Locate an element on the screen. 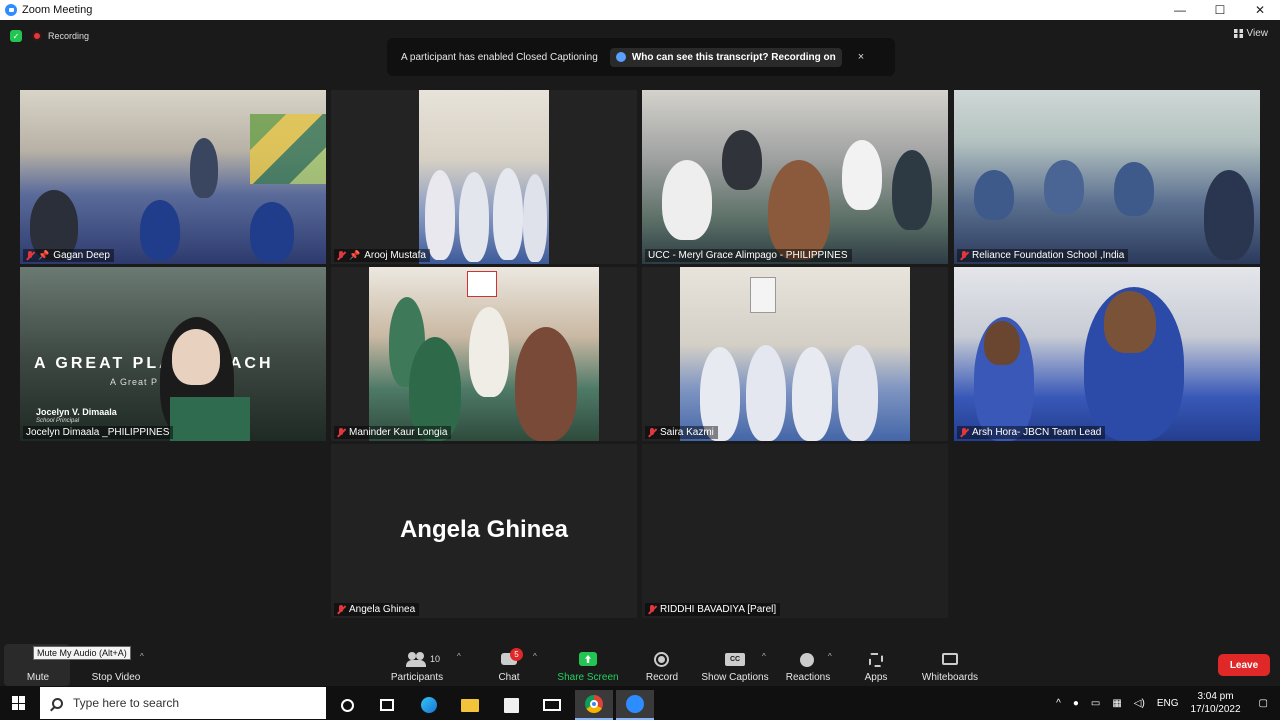  clock-time: 3:04 pm is located at coordinates (1215, 696).